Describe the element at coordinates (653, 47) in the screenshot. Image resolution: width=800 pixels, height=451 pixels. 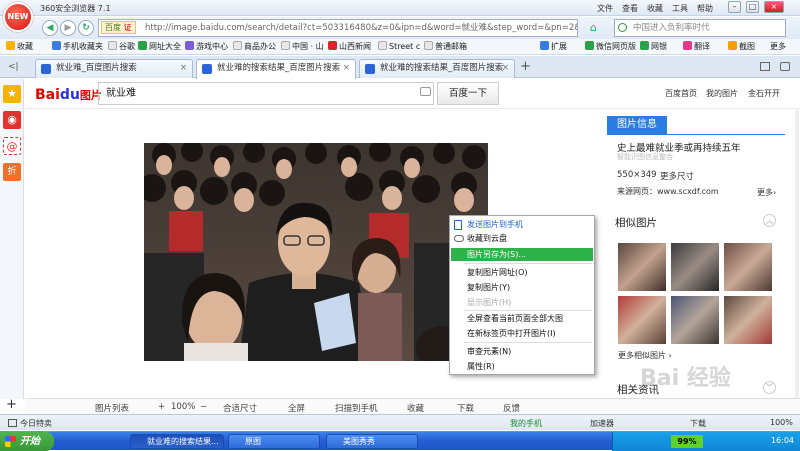
I see `tool-bank: 网银` at that location.